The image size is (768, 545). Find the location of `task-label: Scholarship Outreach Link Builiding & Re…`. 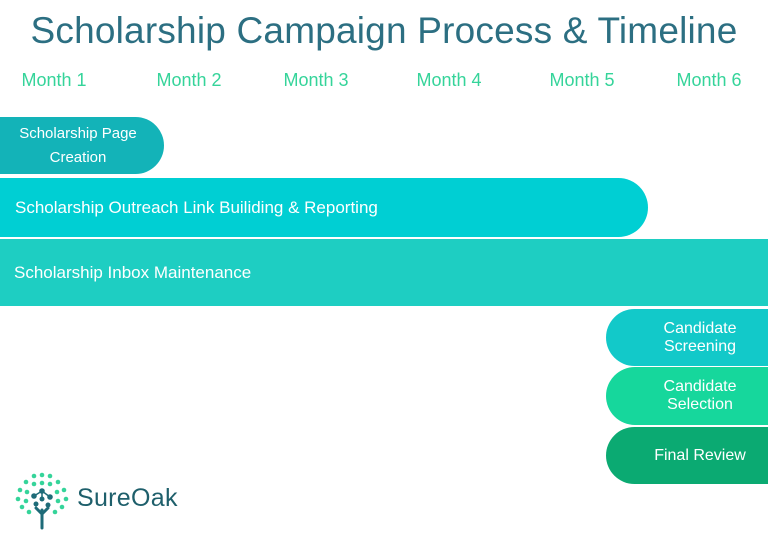

task-label: Scholarship Outreach Link Builiding & Re… is located at coordinates (196, 207).